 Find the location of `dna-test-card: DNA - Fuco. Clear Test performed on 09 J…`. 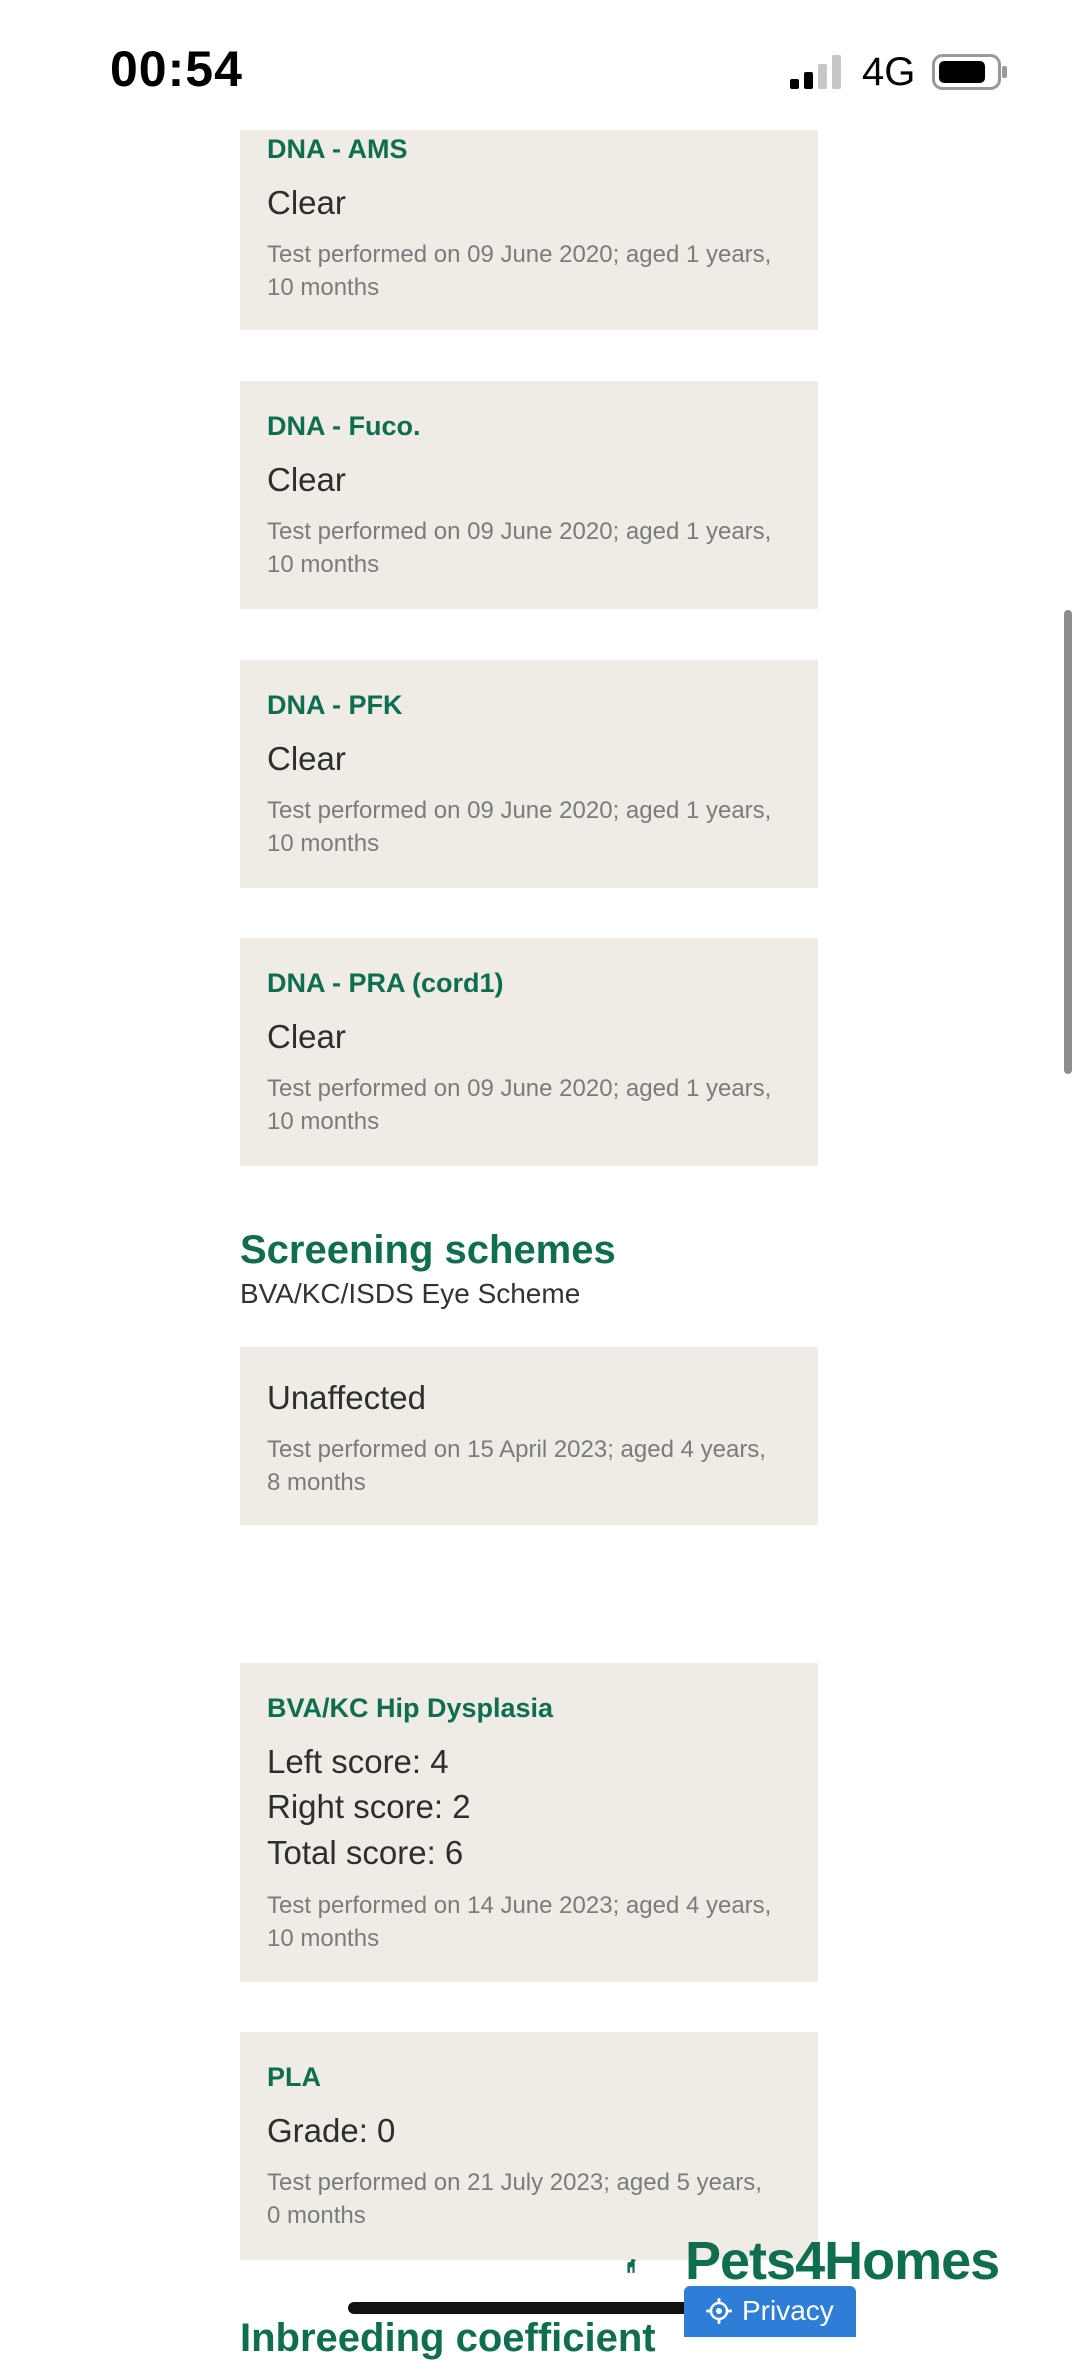

dna-test-card: DNA - Fuco. Clear Test performed on 09 J… is located at coordinates (529, 495).